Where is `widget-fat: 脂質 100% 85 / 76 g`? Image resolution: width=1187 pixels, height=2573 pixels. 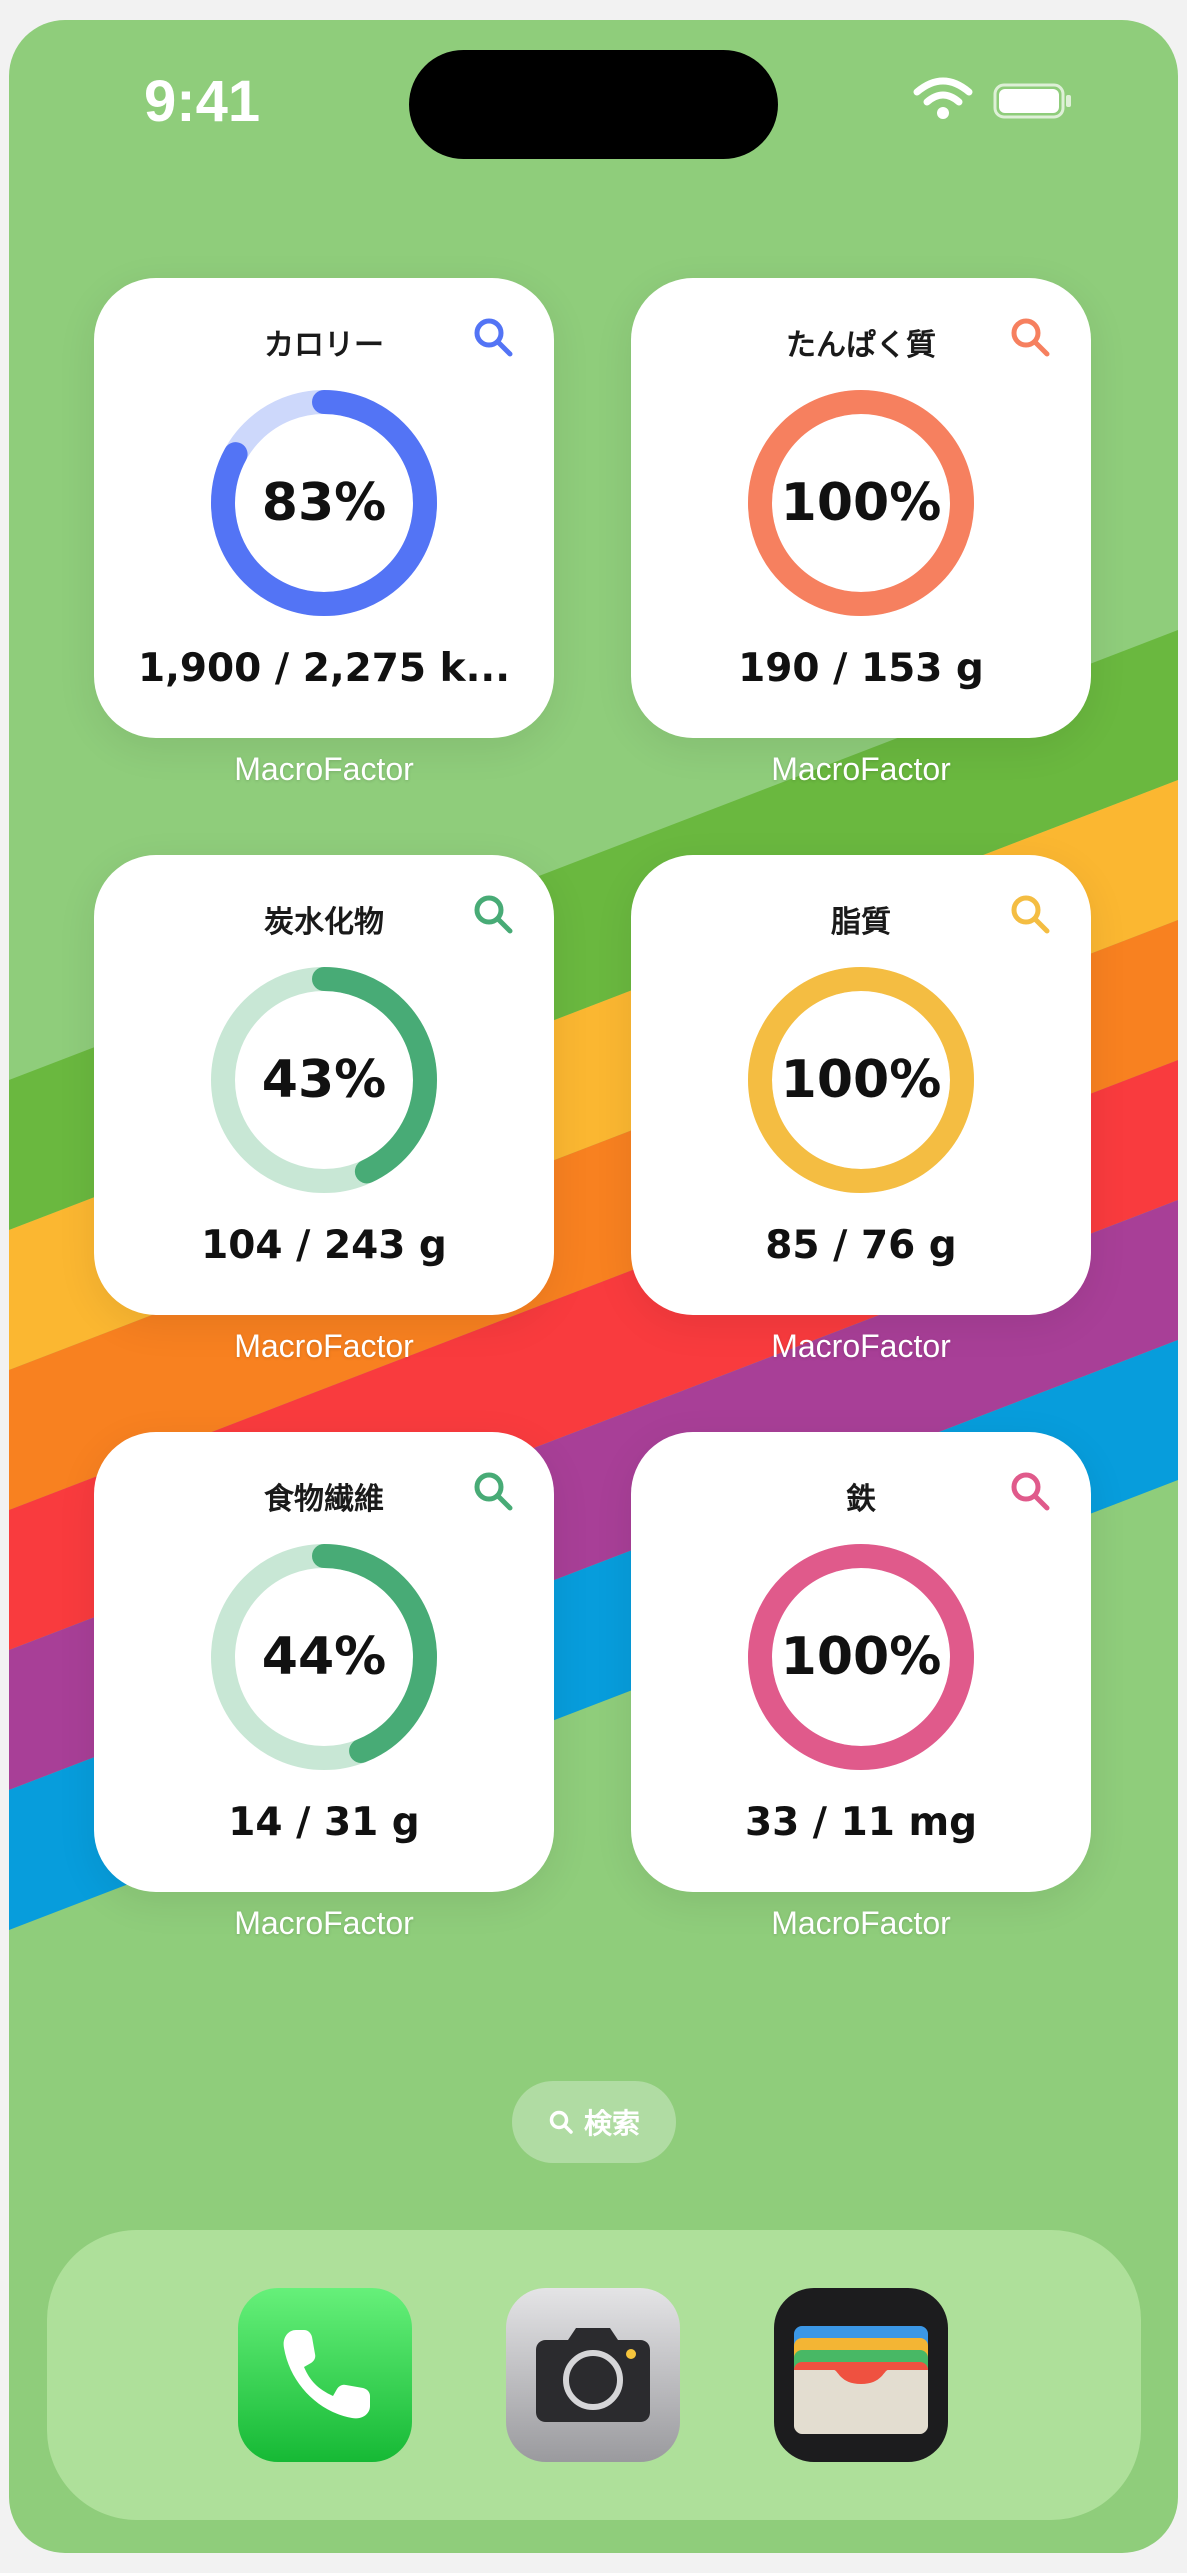
widget-fat: 脂質 100% 85 / 76 g is located at coordinates (861, 1085).